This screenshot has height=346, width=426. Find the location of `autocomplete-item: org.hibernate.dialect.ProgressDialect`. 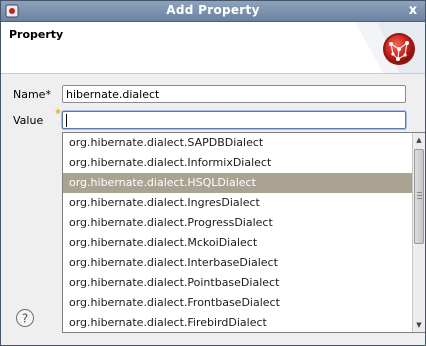

autocomplete-item: org.hibernate.dialect.ProgressDialect is located at coordinates (237, 223).